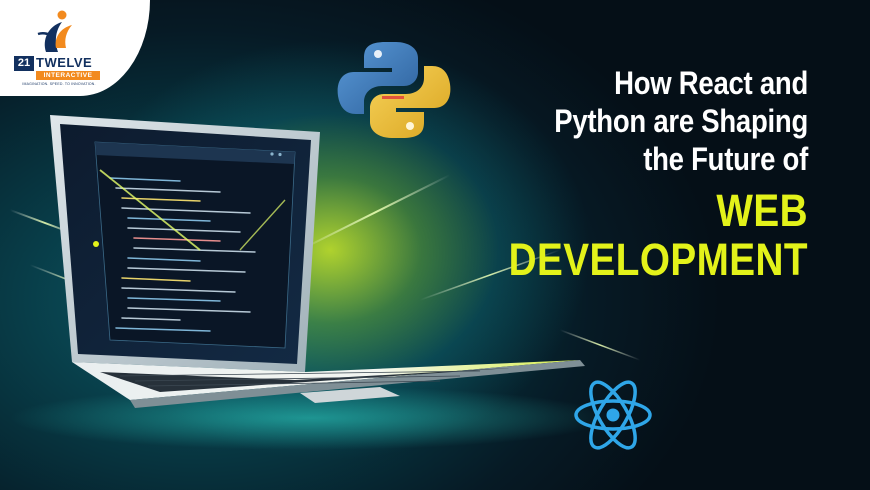 The height and width of the screenshot is (490, 870). Describe the element at coordinates (711, 83) in the screenshot. I see `headline-line-1: How React and` at that location.